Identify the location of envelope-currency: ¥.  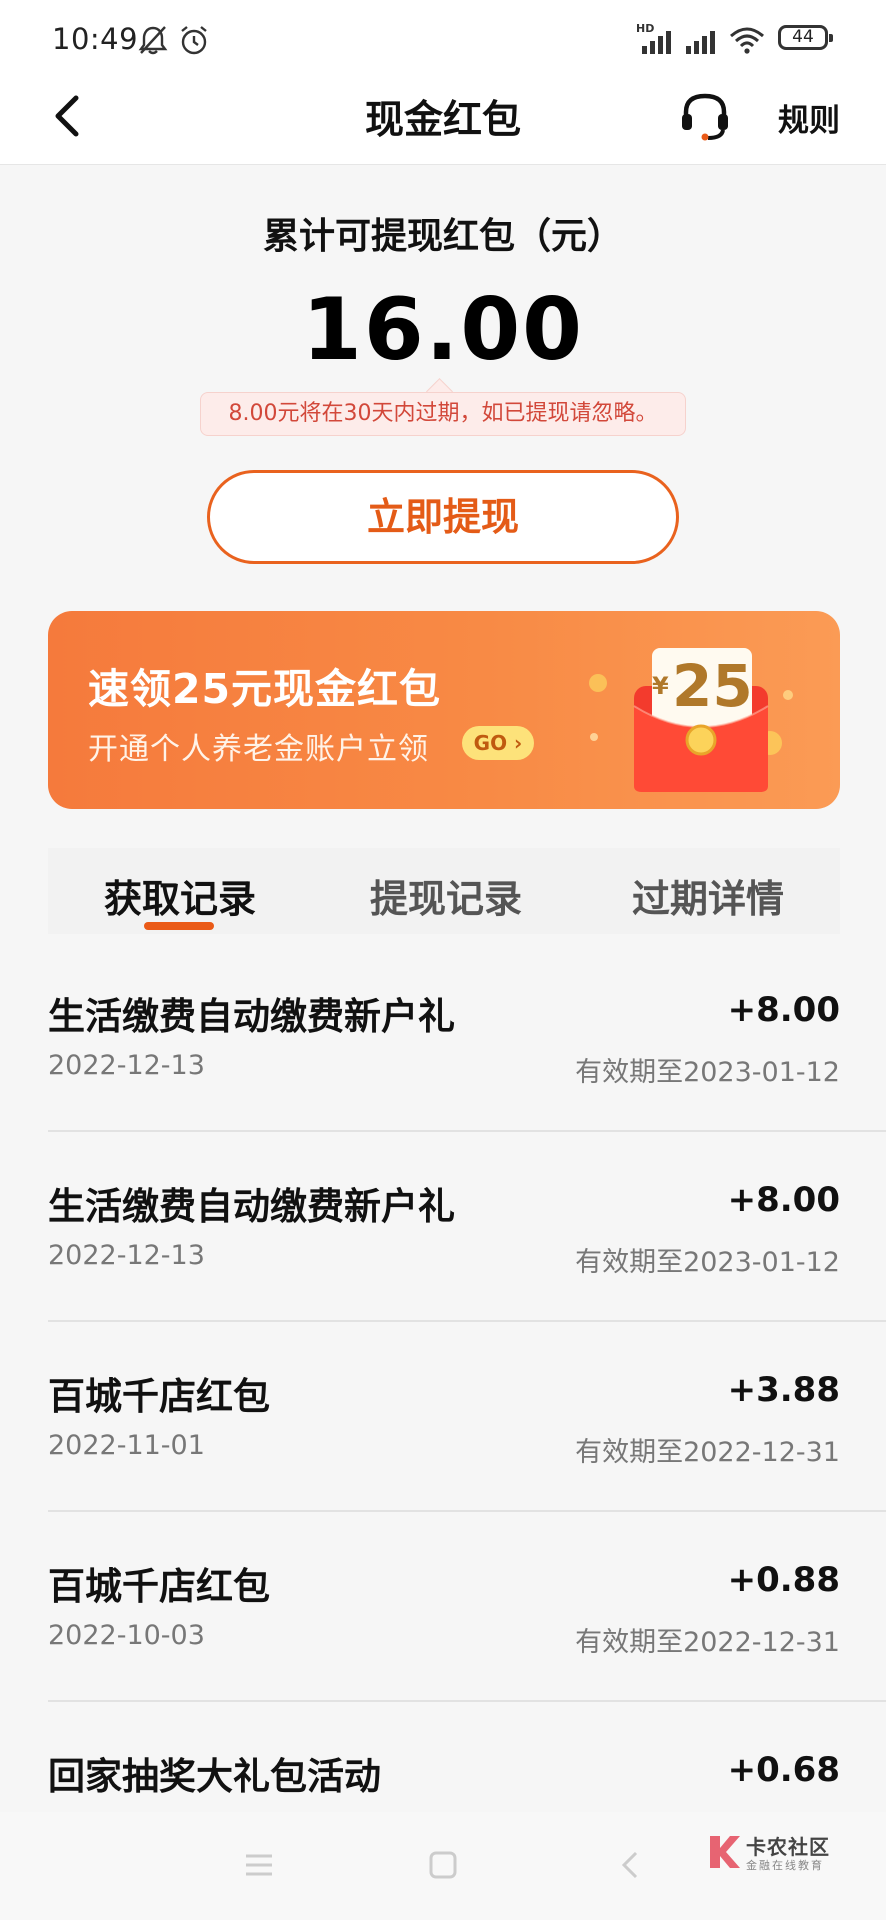
(660, 686).